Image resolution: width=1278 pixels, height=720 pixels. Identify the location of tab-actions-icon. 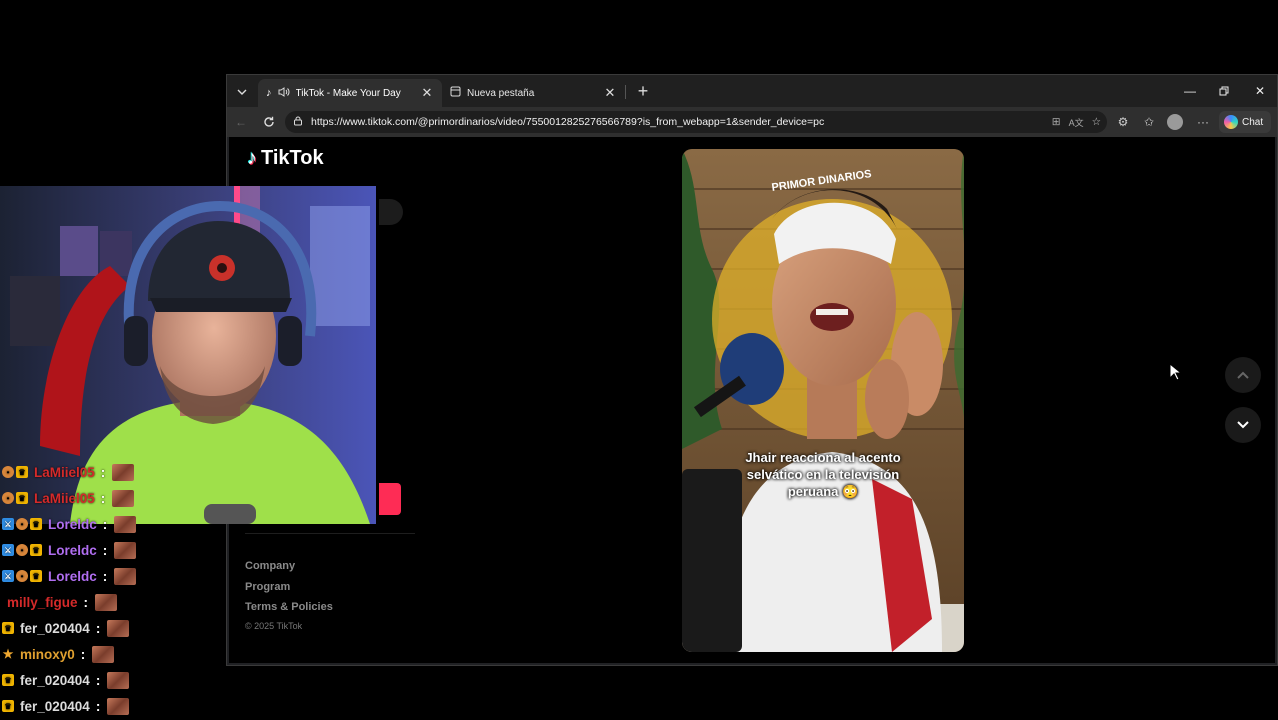
(242, 92).